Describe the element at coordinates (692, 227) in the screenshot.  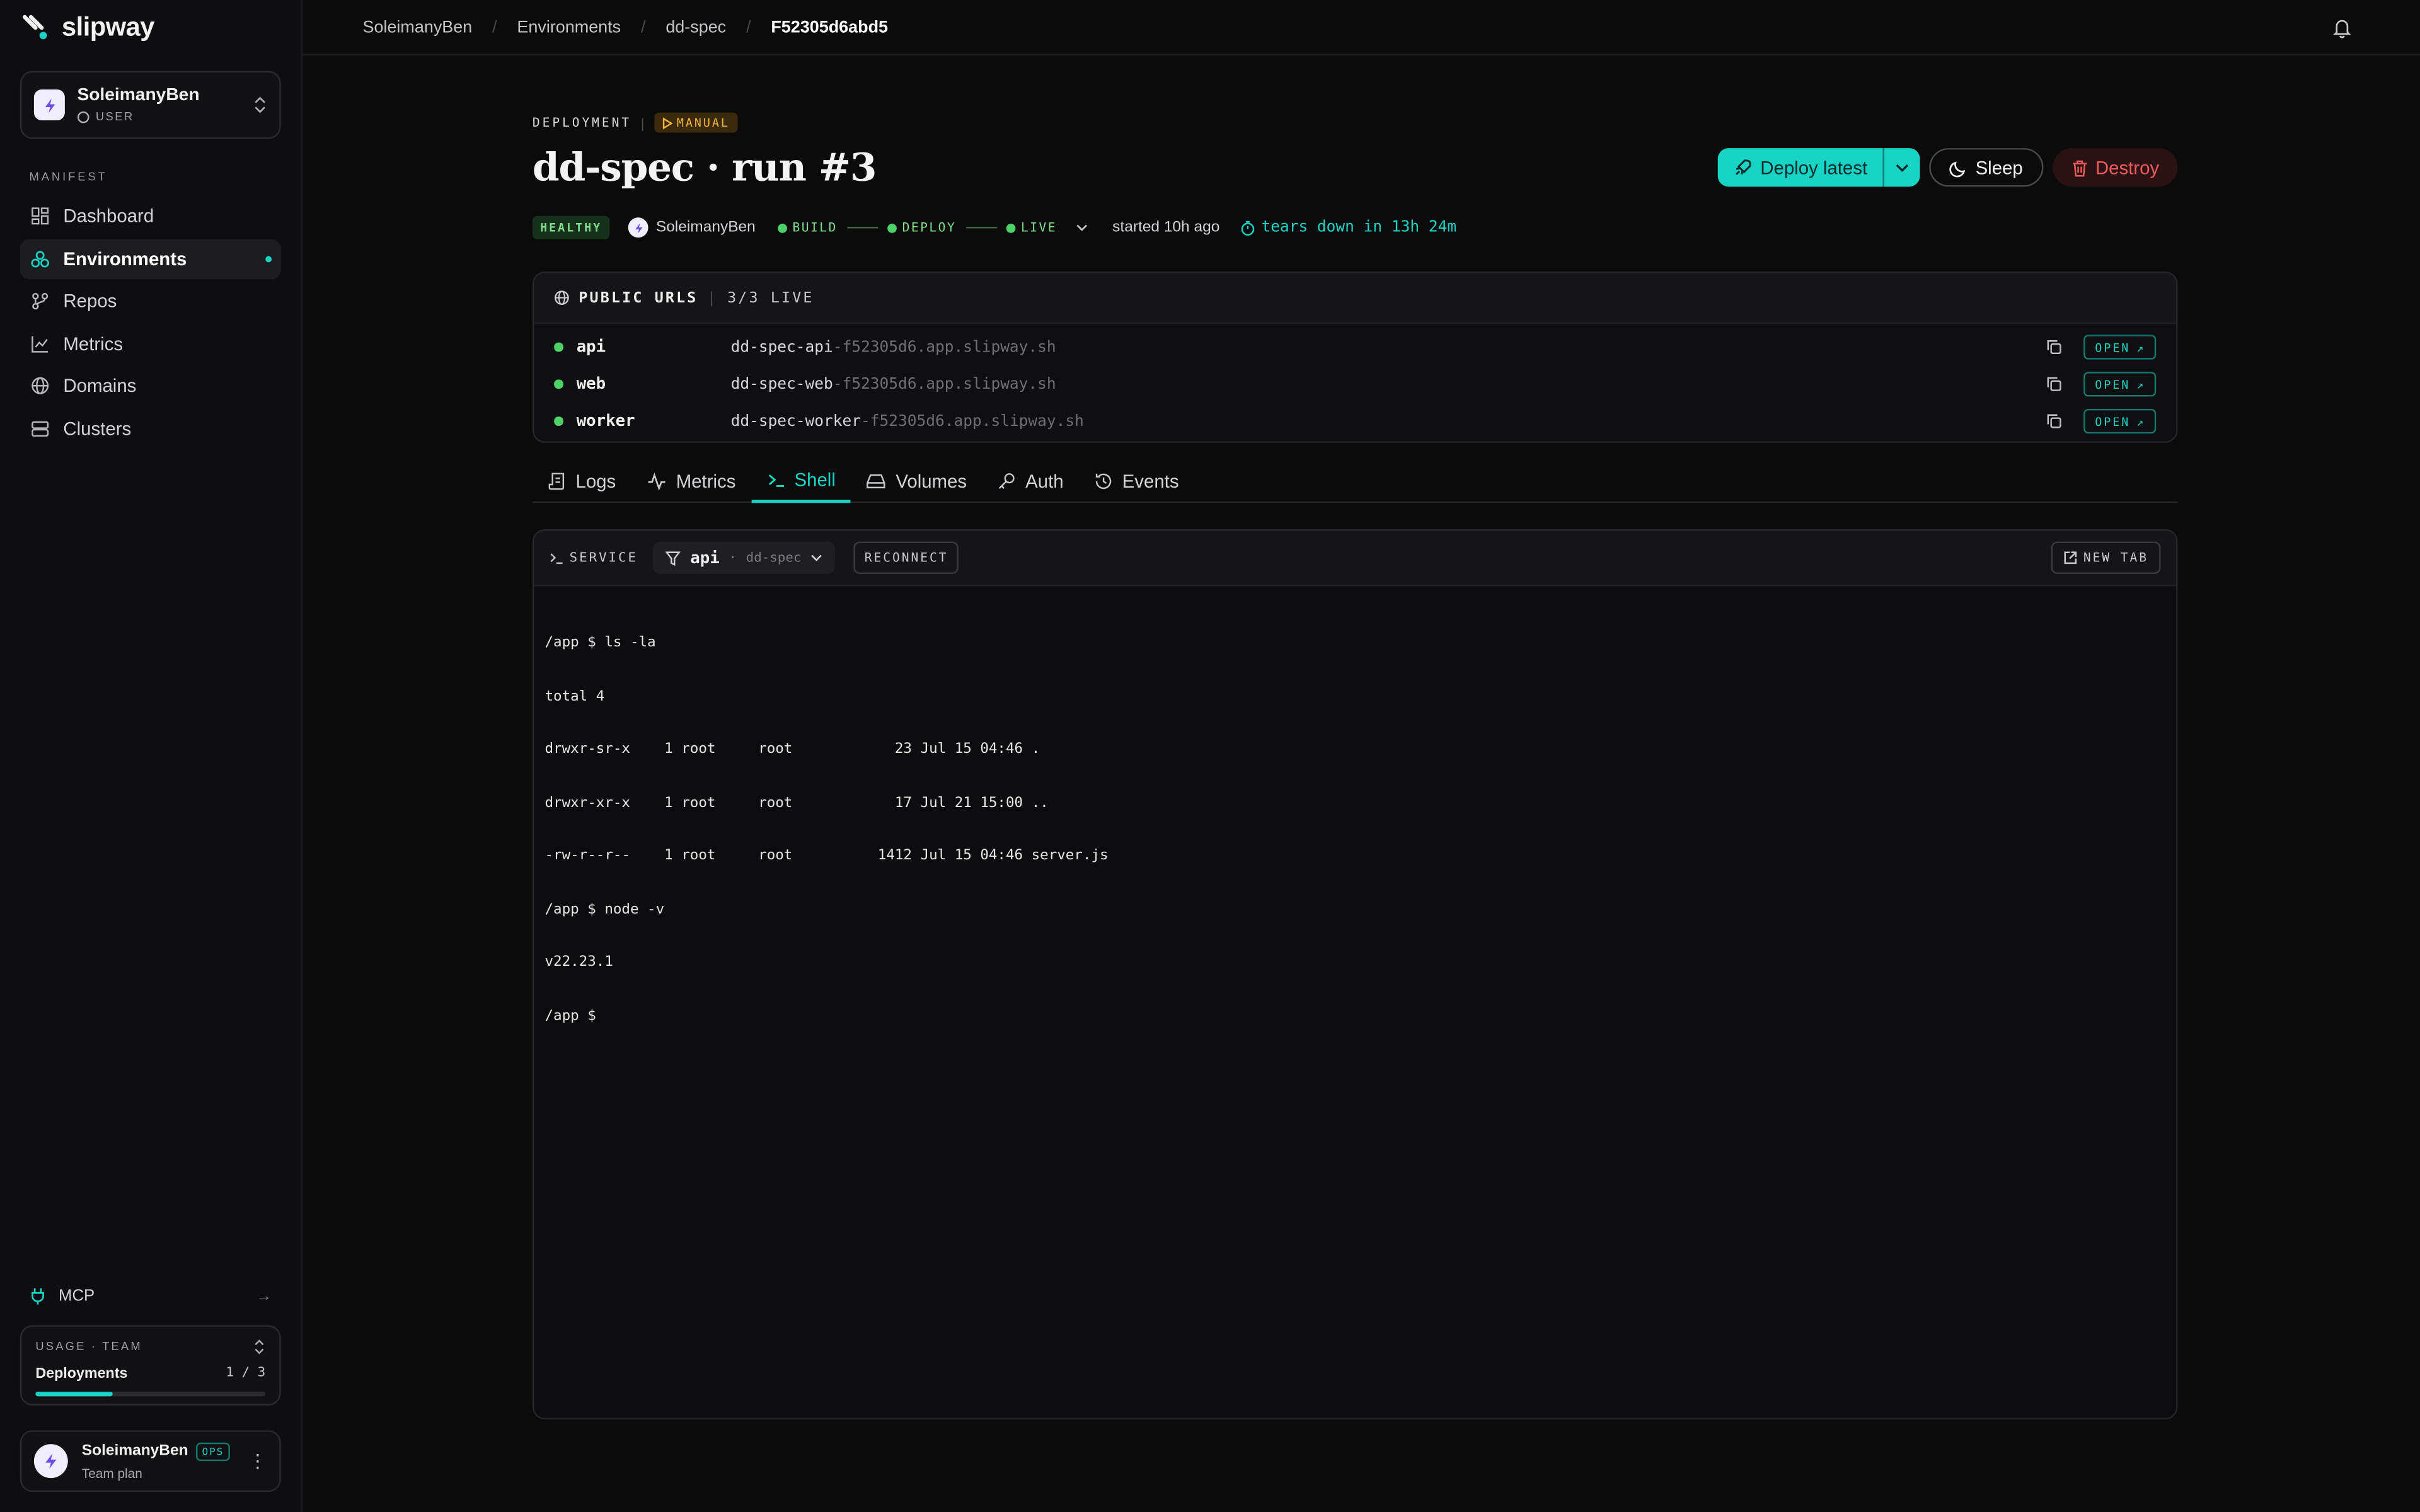
I see `deployment-owner: SoleimanyBen` at that location.